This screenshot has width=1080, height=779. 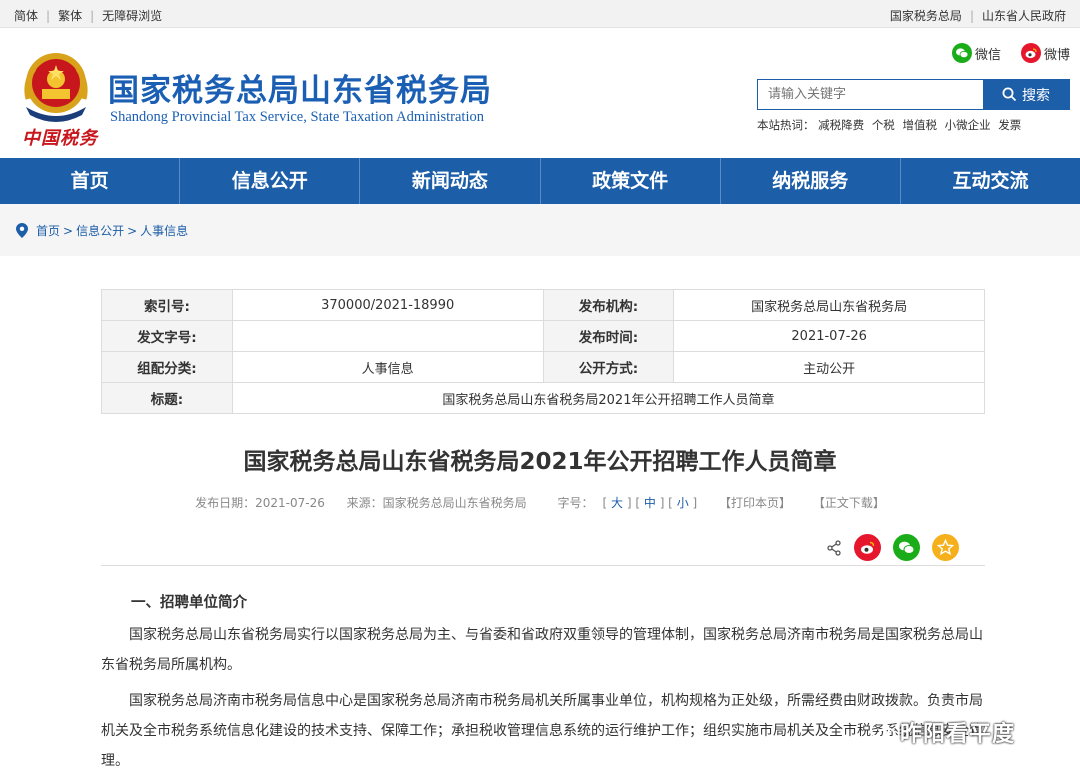 I want to click on hot-word: 增值税, so click(x=919, y=125).